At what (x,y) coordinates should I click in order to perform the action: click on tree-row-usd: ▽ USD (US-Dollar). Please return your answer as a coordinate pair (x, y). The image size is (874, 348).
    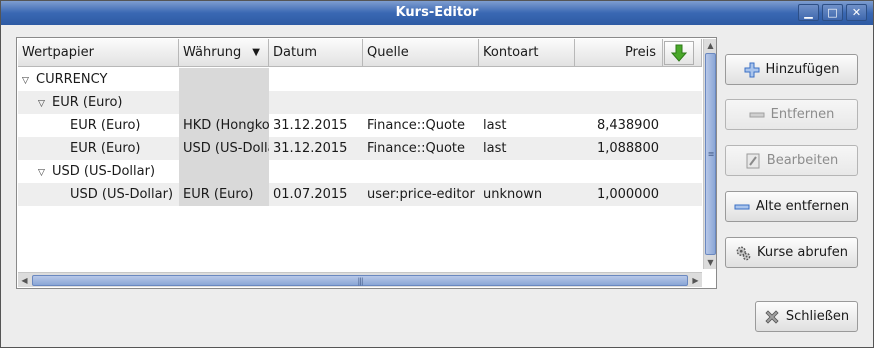
    Looking at the image, I should click on (360, 171).